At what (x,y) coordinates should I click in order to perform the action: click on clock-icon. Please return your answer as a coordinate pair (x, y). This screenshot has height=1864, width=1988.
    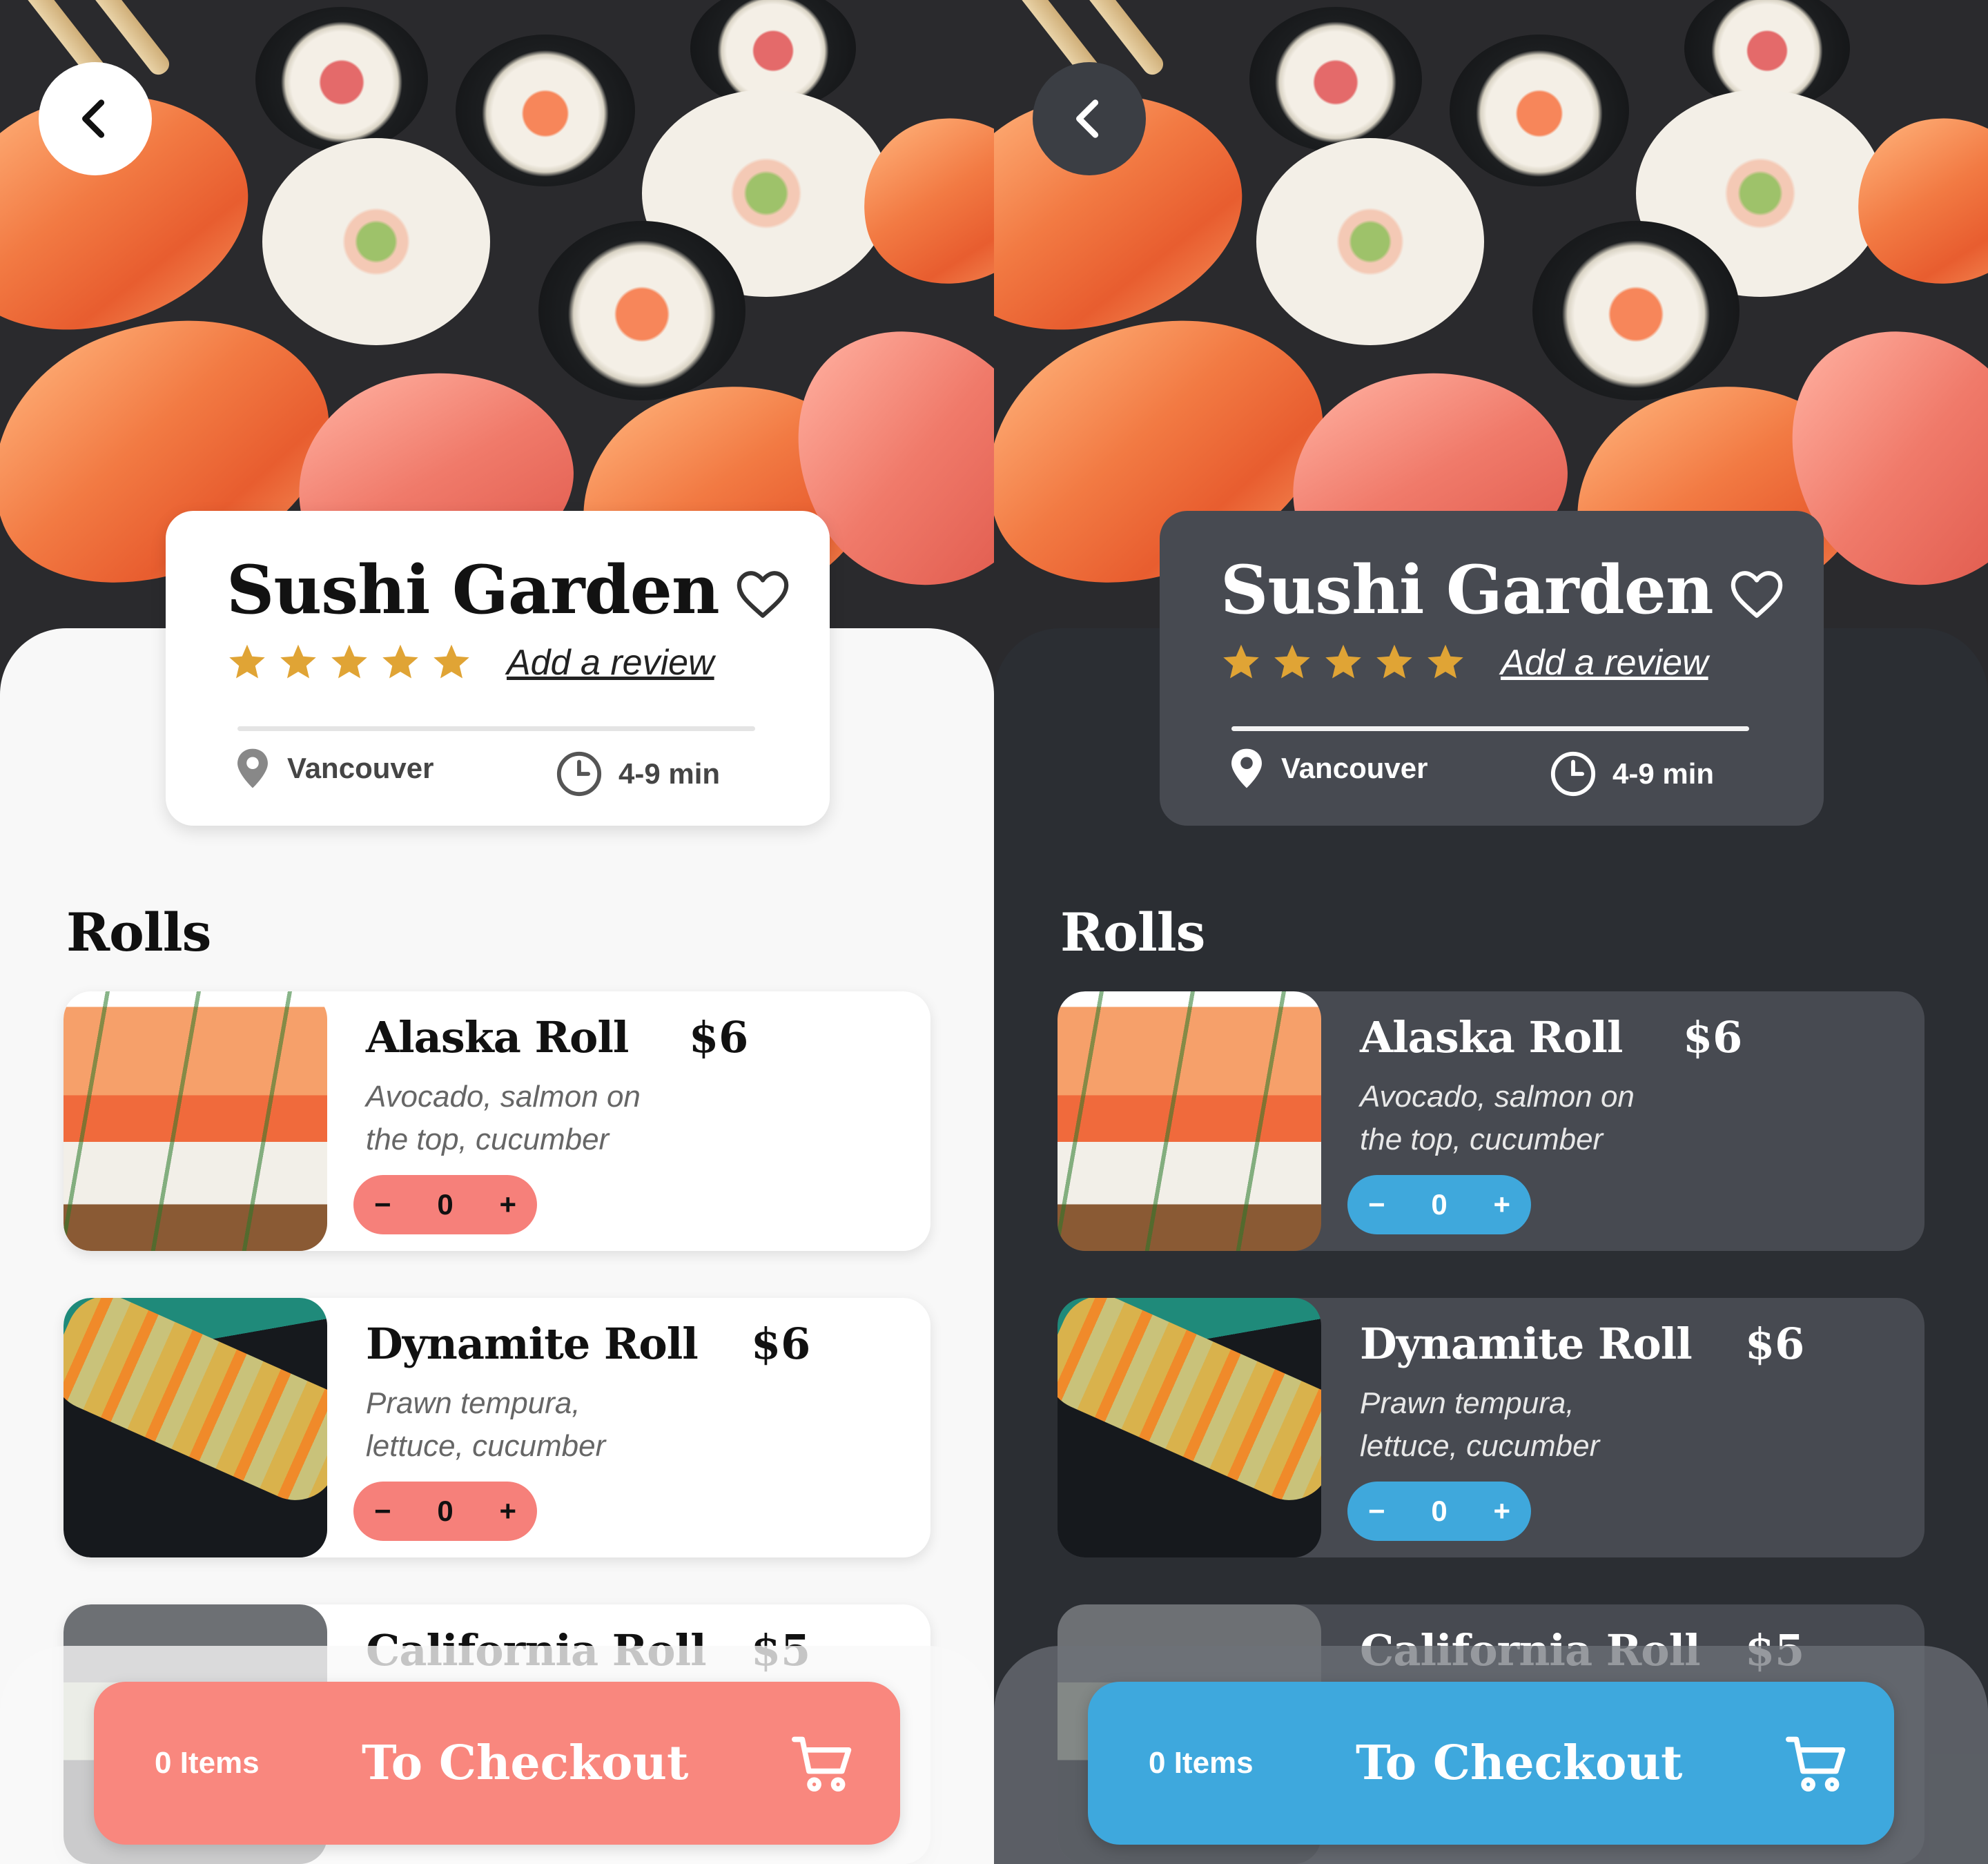
    Looking at the image, I should click on (1573, 774).